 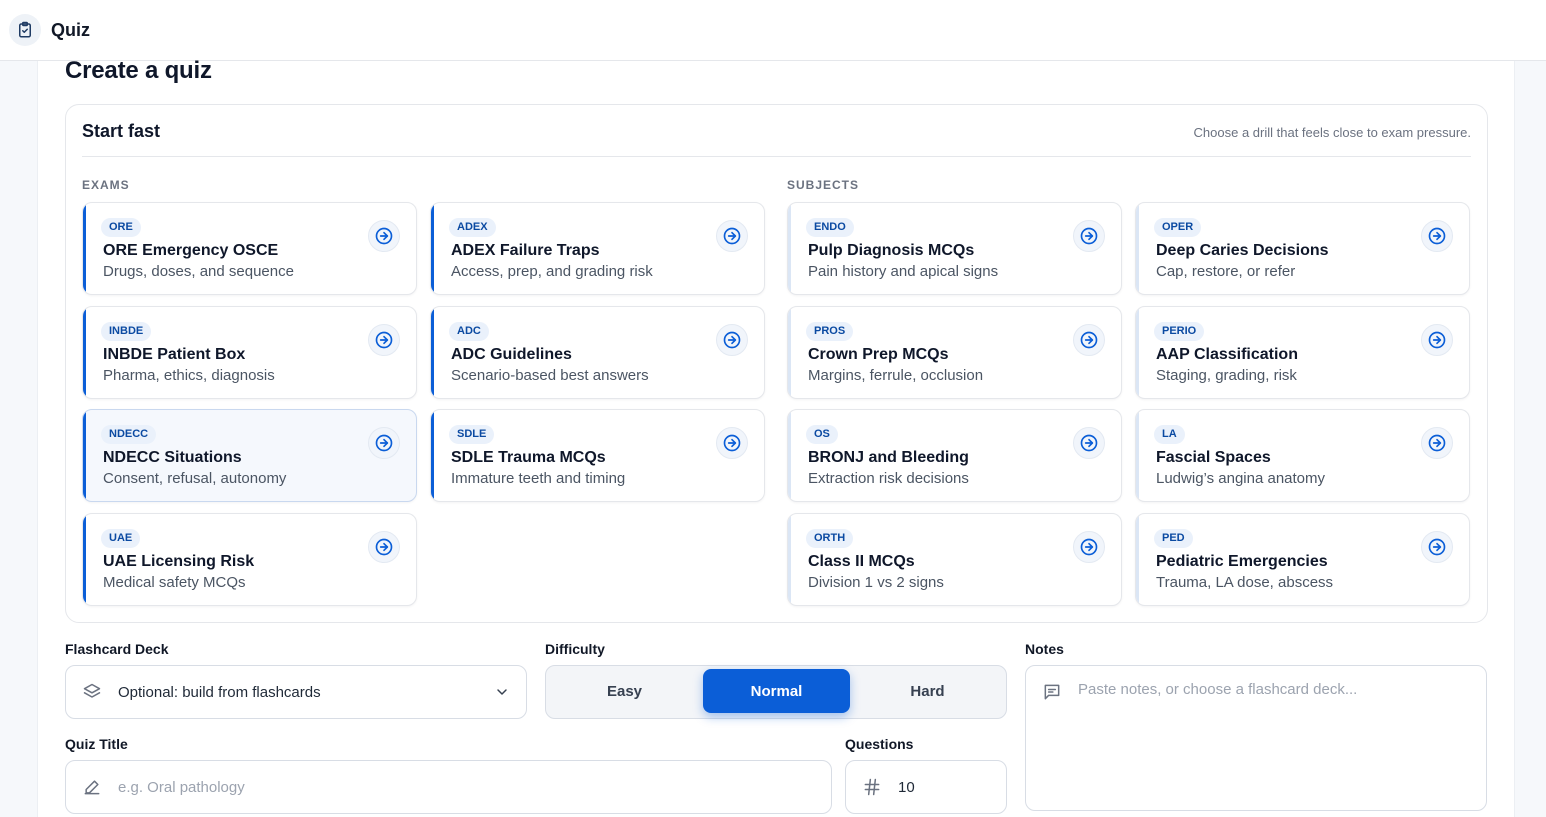 What do you see at coordinates (70, 29) in the screenshot?
I see `app-title: Quiz` at bounding box center [70, 29].